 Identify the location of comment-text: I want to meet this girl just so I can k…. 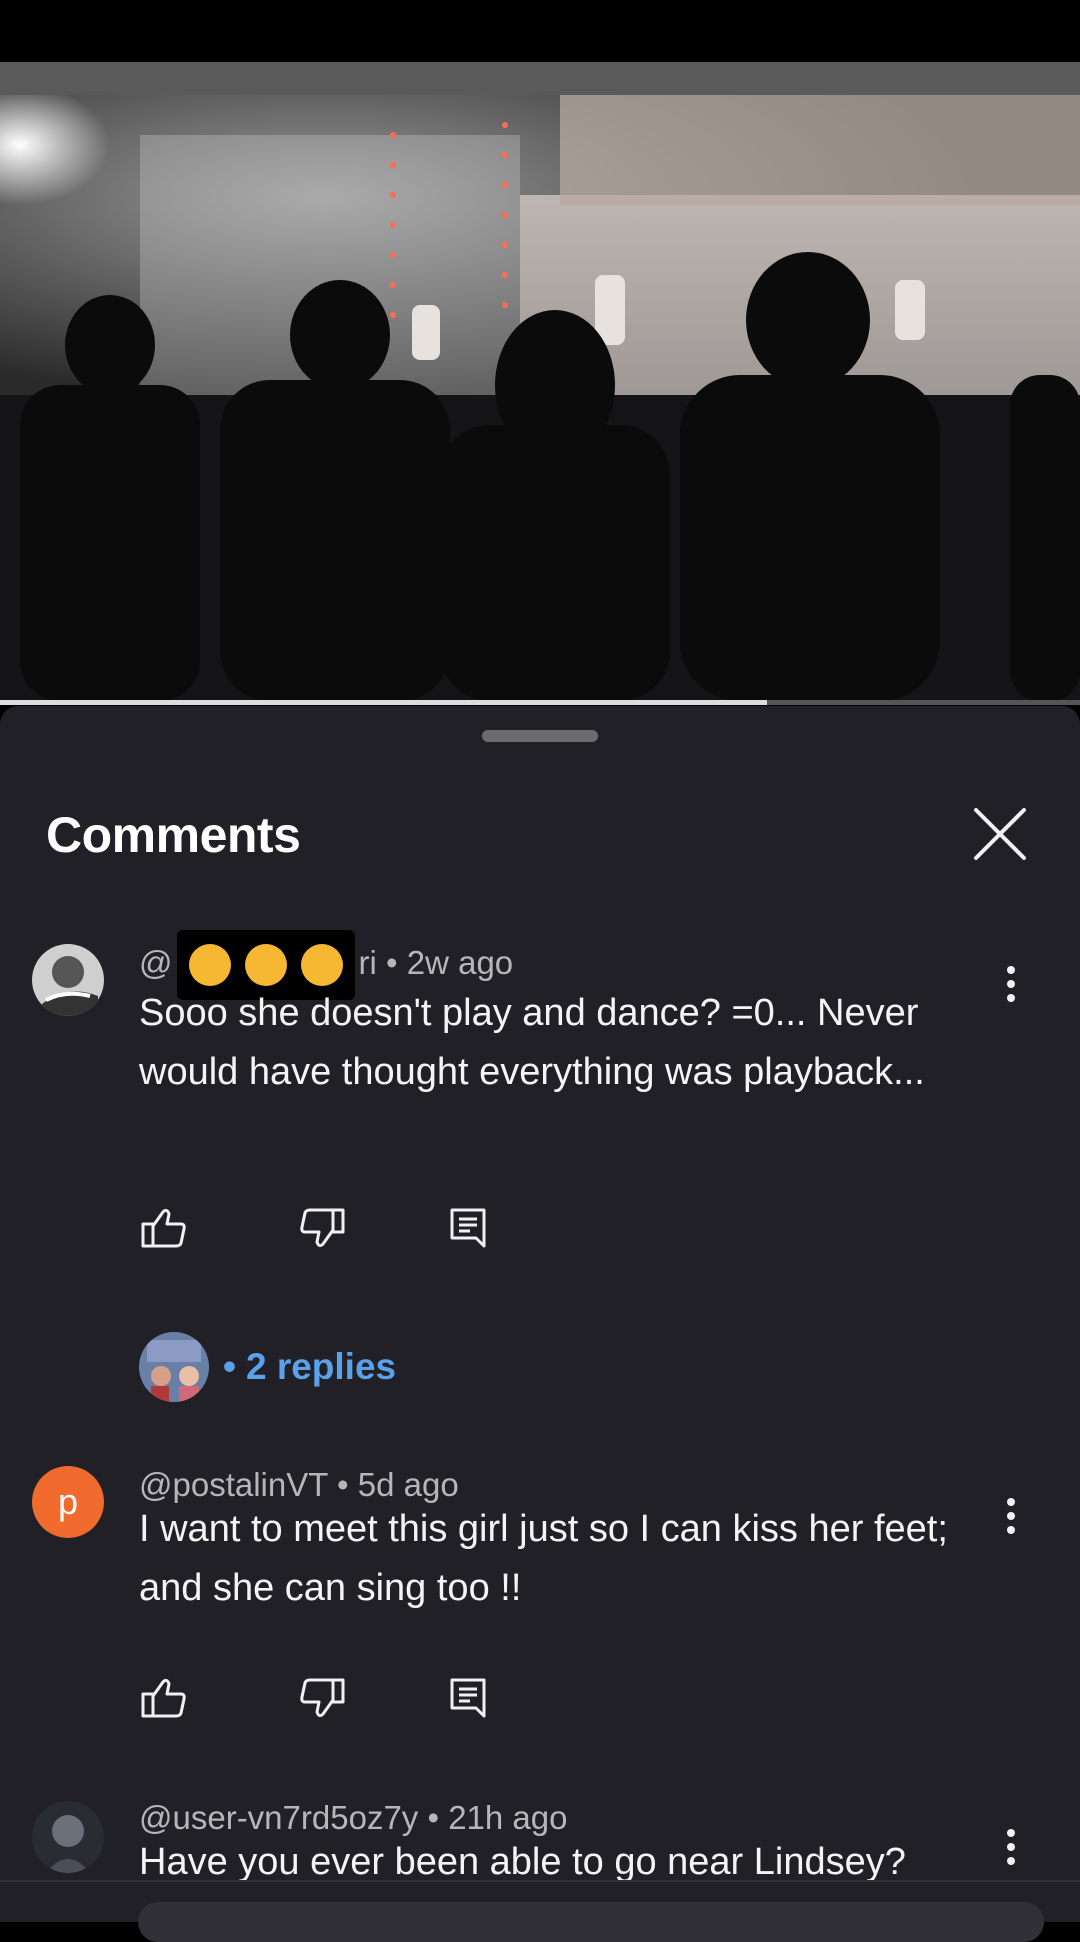
(543, 1558).